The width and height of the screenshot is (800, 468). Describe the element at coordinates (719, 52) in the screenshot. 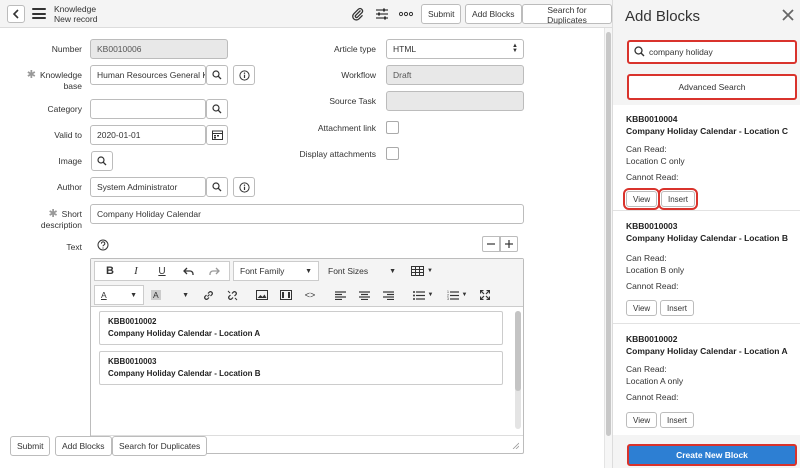

I see `block-search-input` at that location.